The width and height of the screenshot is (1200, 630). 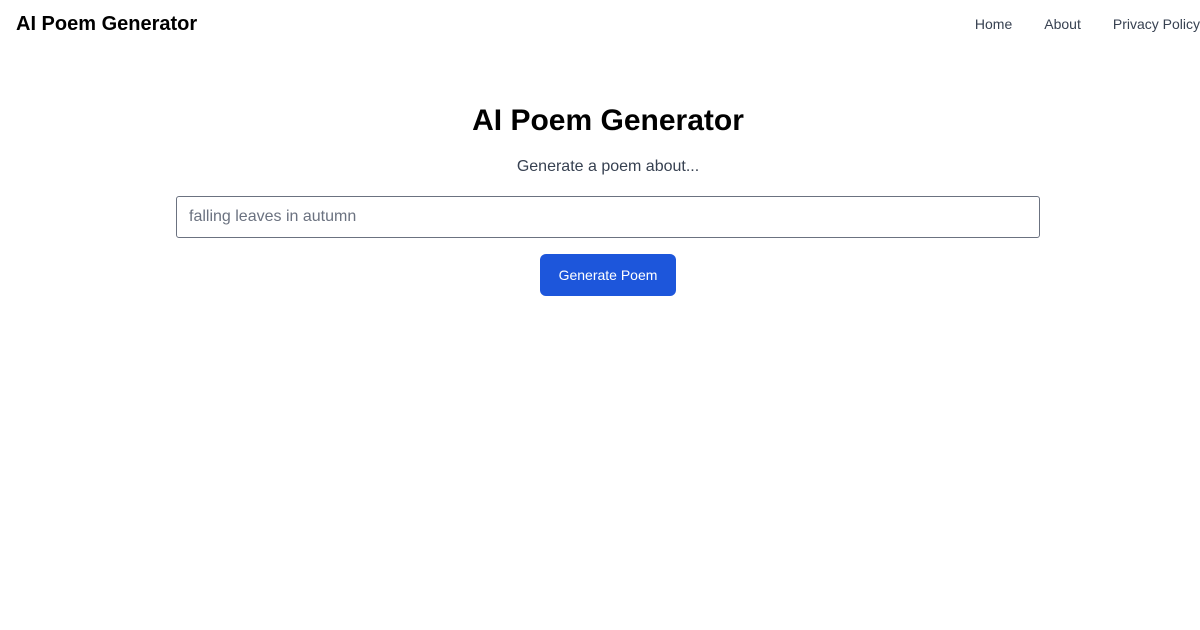 I want to click on nav-link-about: About, so click(x=1062, y=24).